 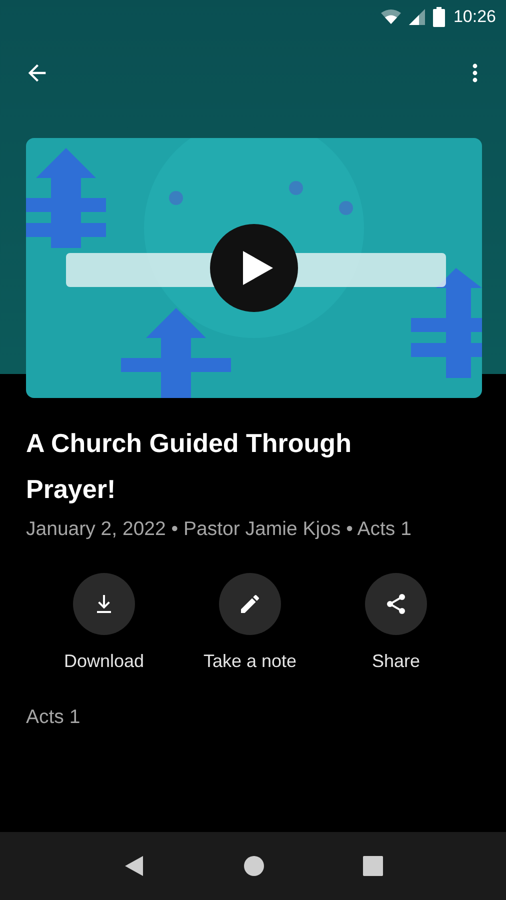 I want to click on share-icon, so click(x=396, y=604).